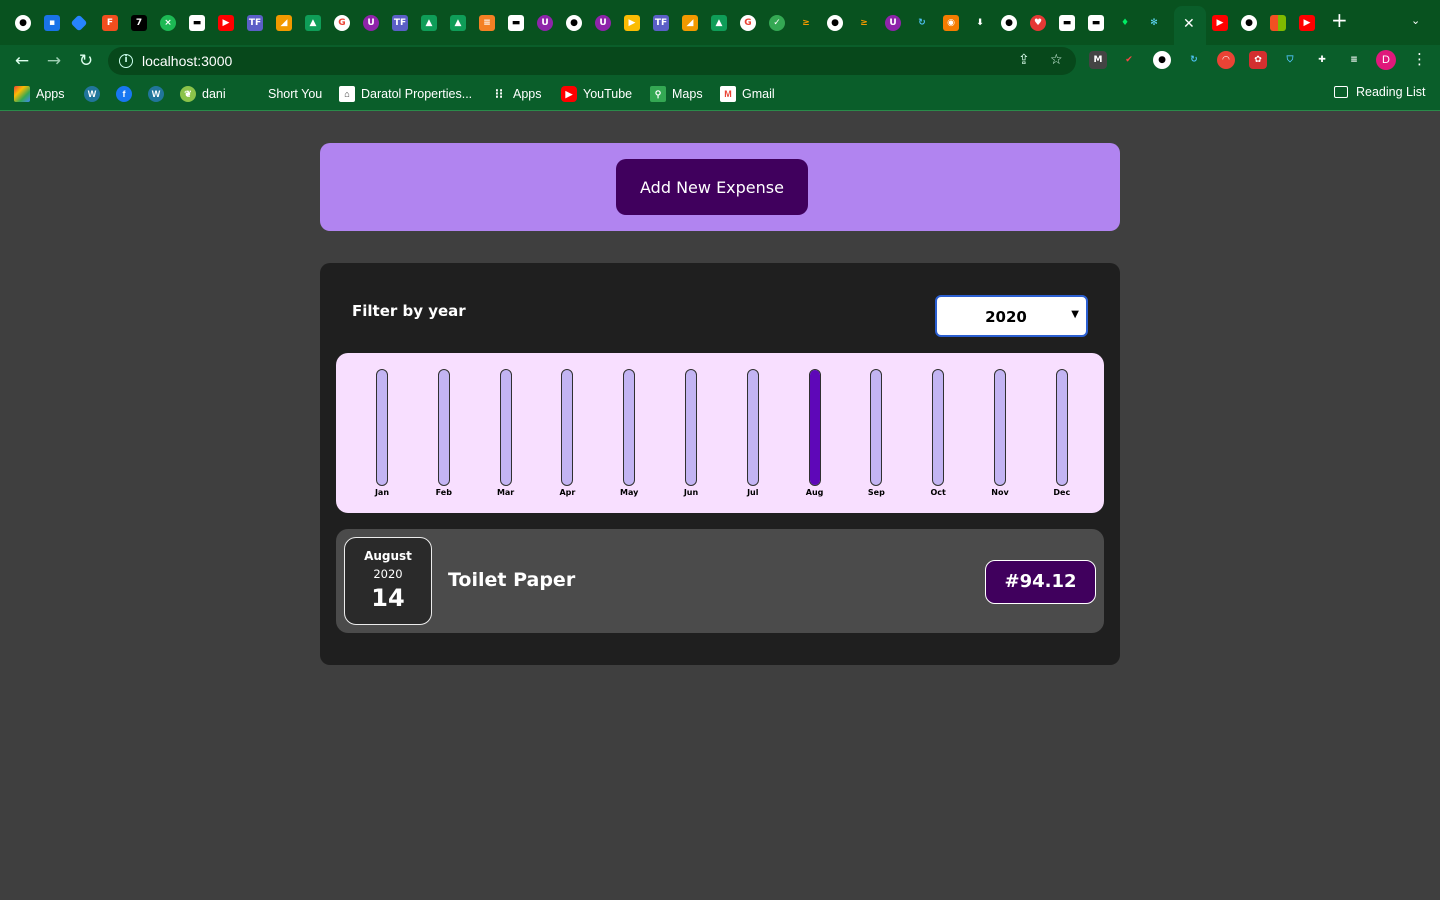  Describe the element at coordinates (632, 23) in the screenshot. I see `tab-favicon-icon: ▶` at that location.